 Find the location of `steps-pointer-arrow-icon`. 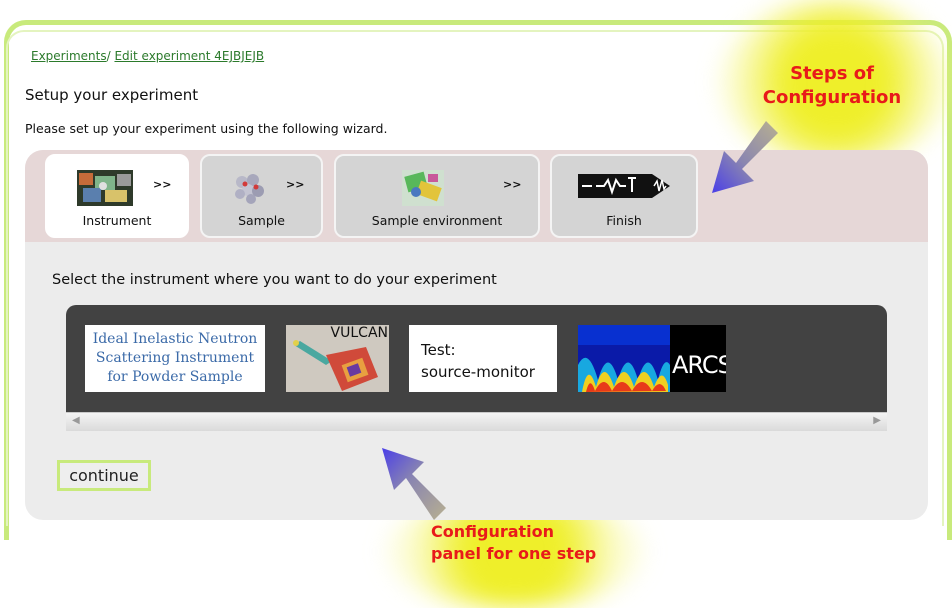

steps-pointer-arrow-icon is located at coordinates (745, 157).